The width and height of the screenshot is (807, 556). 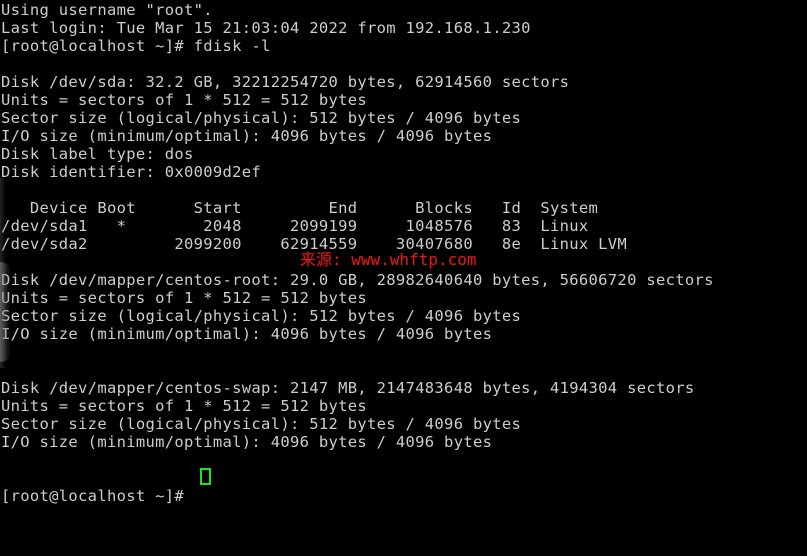 I want to click on terminal-prompt-line: [root@localhost ~]#, so click(x=97, y=496).